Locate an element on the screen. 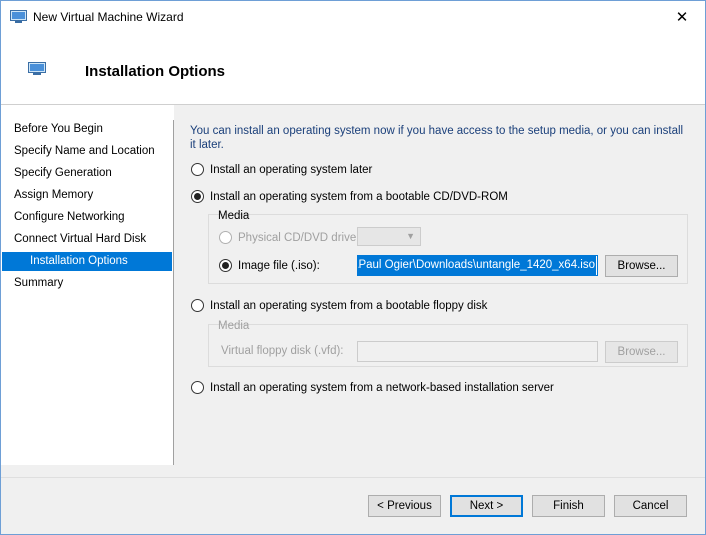 The width and height of the screenshot is (706, 535). nav-item-assign-memory: Assign Memory is located at coordinates (87, 195).